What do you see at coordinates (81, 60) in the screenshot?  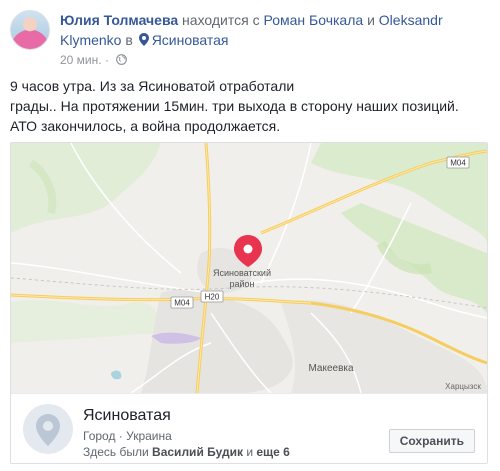 I see `post-time: 20 мин.` at bounding box center [81, 60].